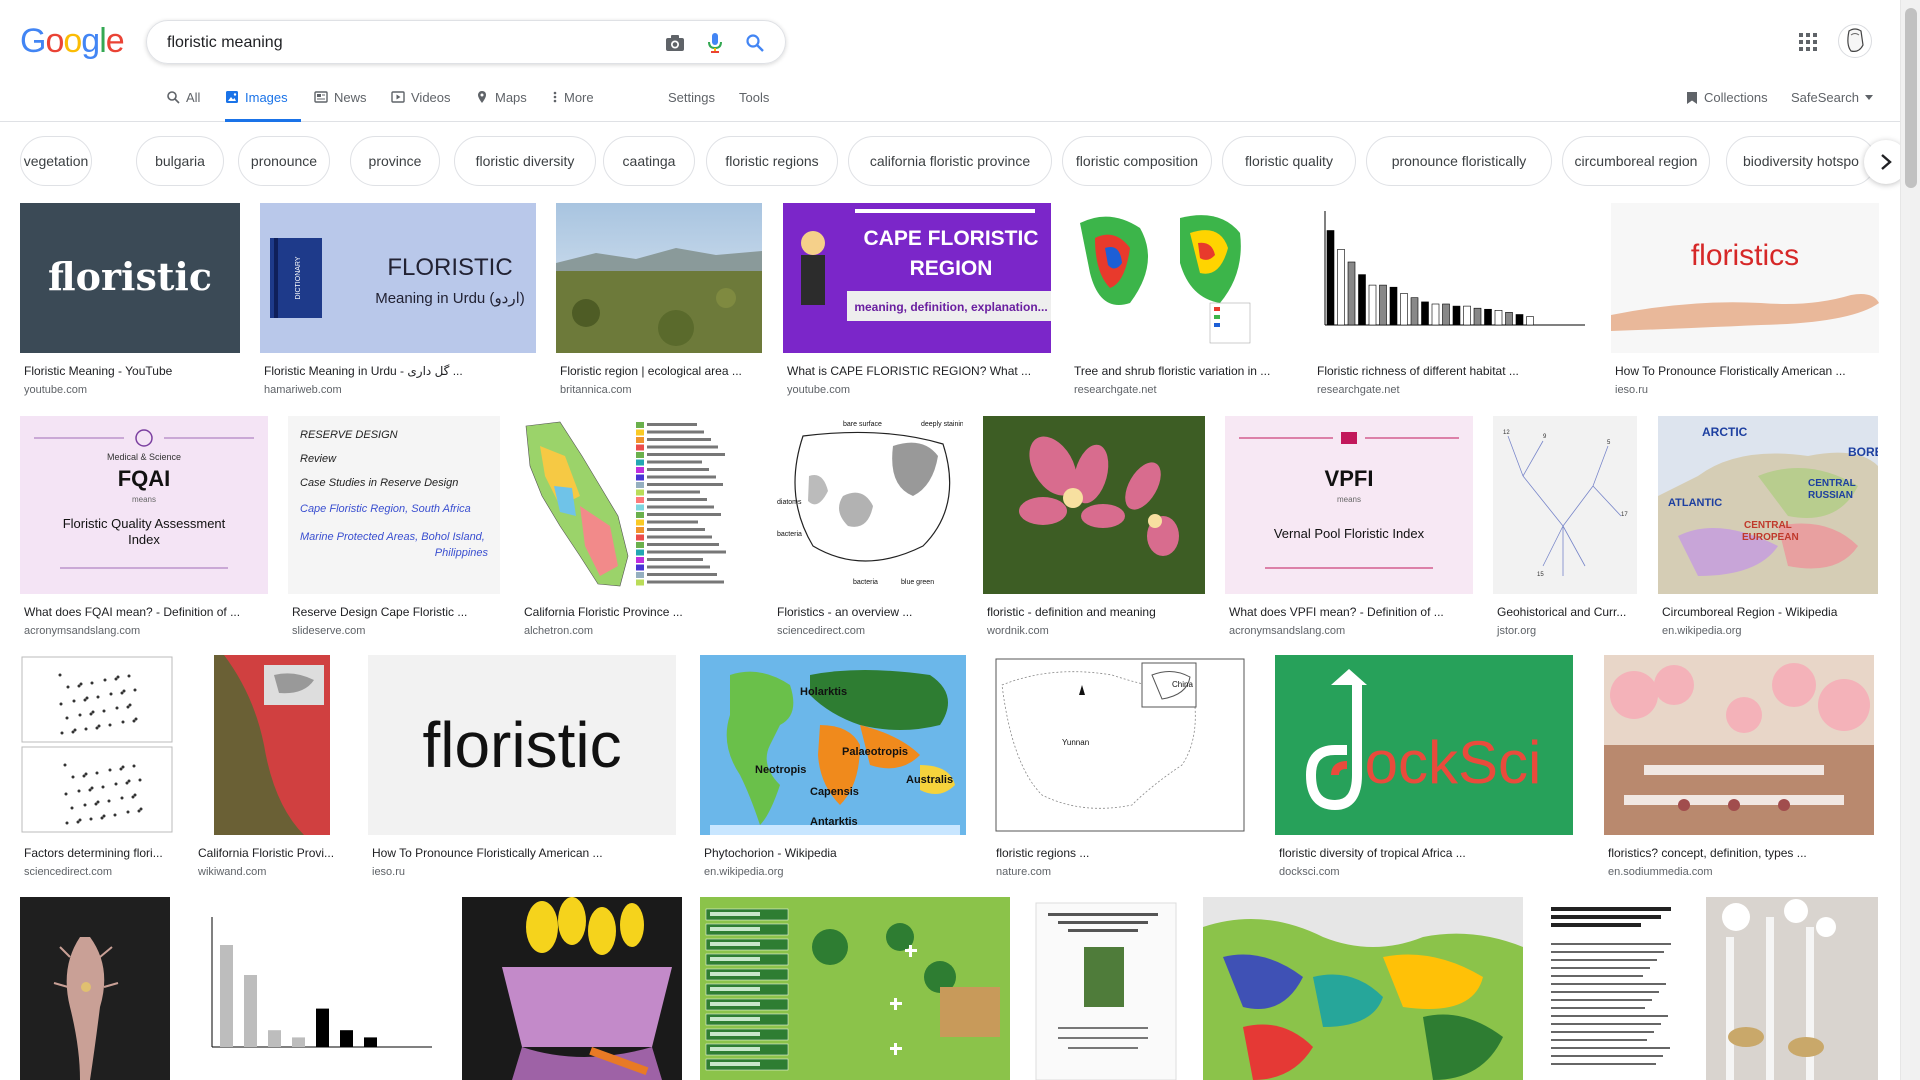  Describe the element at coordinates (1808, 42) in the screenshot. I see `apps-grid-icon` at that location.